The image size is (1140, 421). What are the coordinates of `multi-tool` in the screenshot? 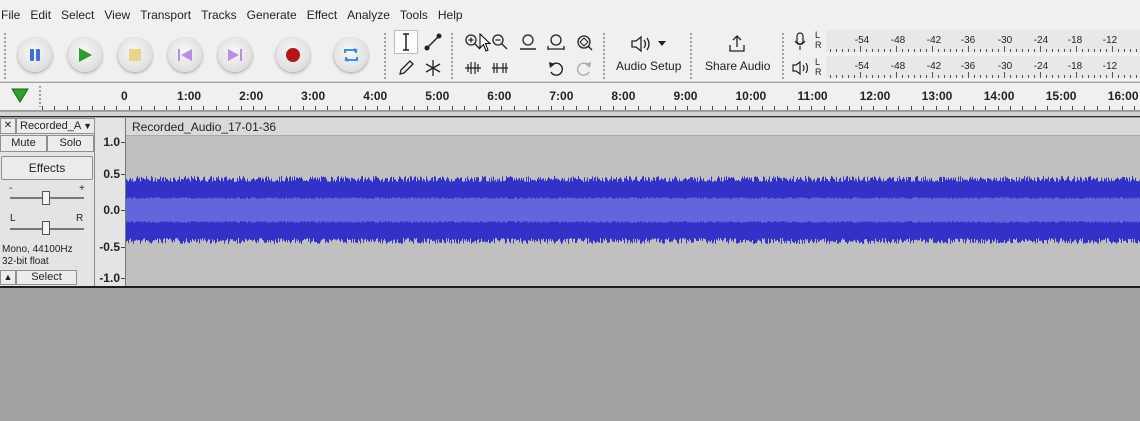 It's located at (433, 68).